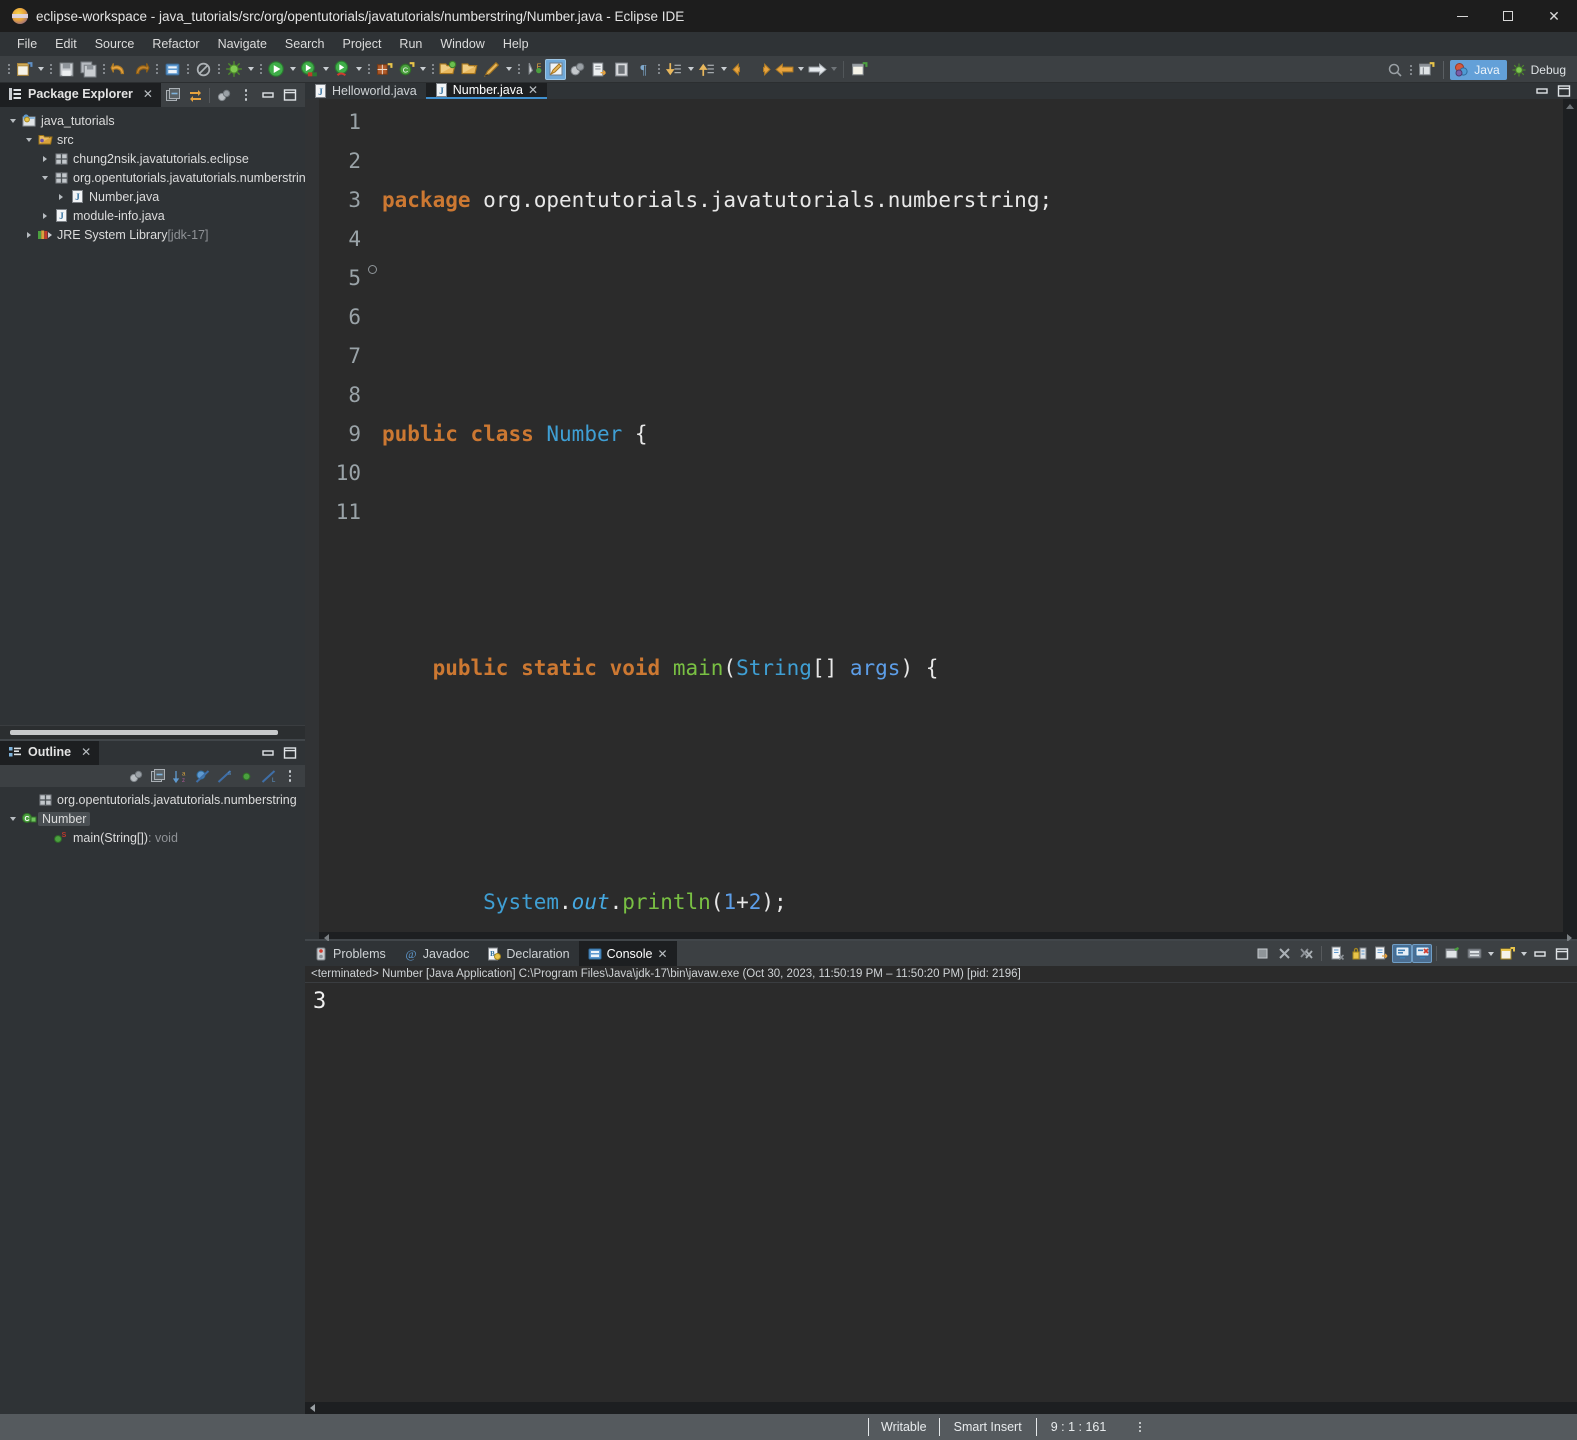  I want to click on folding-ruler, so click(373, 515).